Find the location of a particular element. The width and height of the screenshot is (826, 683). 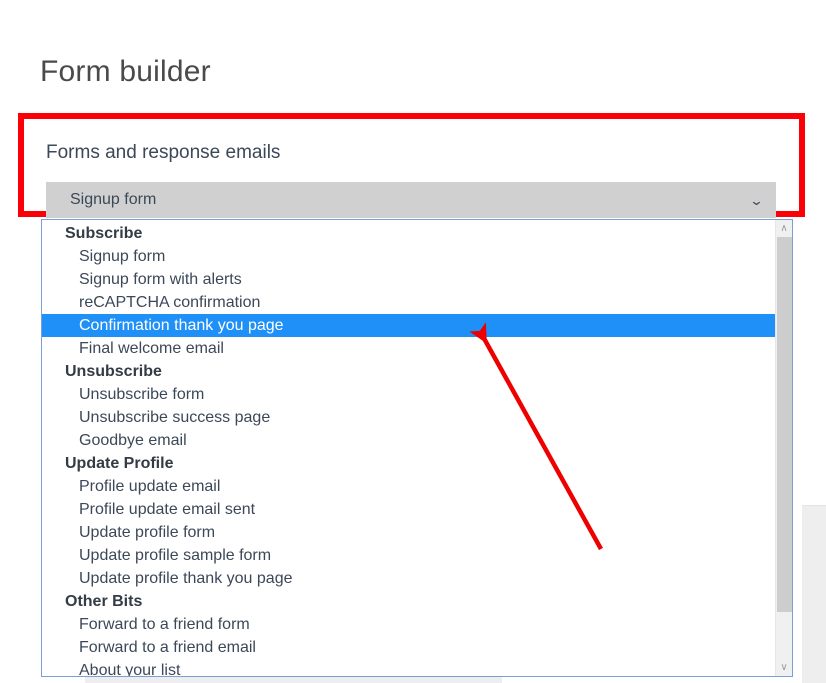

dropdown-option: Update profile form is located at coordinates (408, 532).